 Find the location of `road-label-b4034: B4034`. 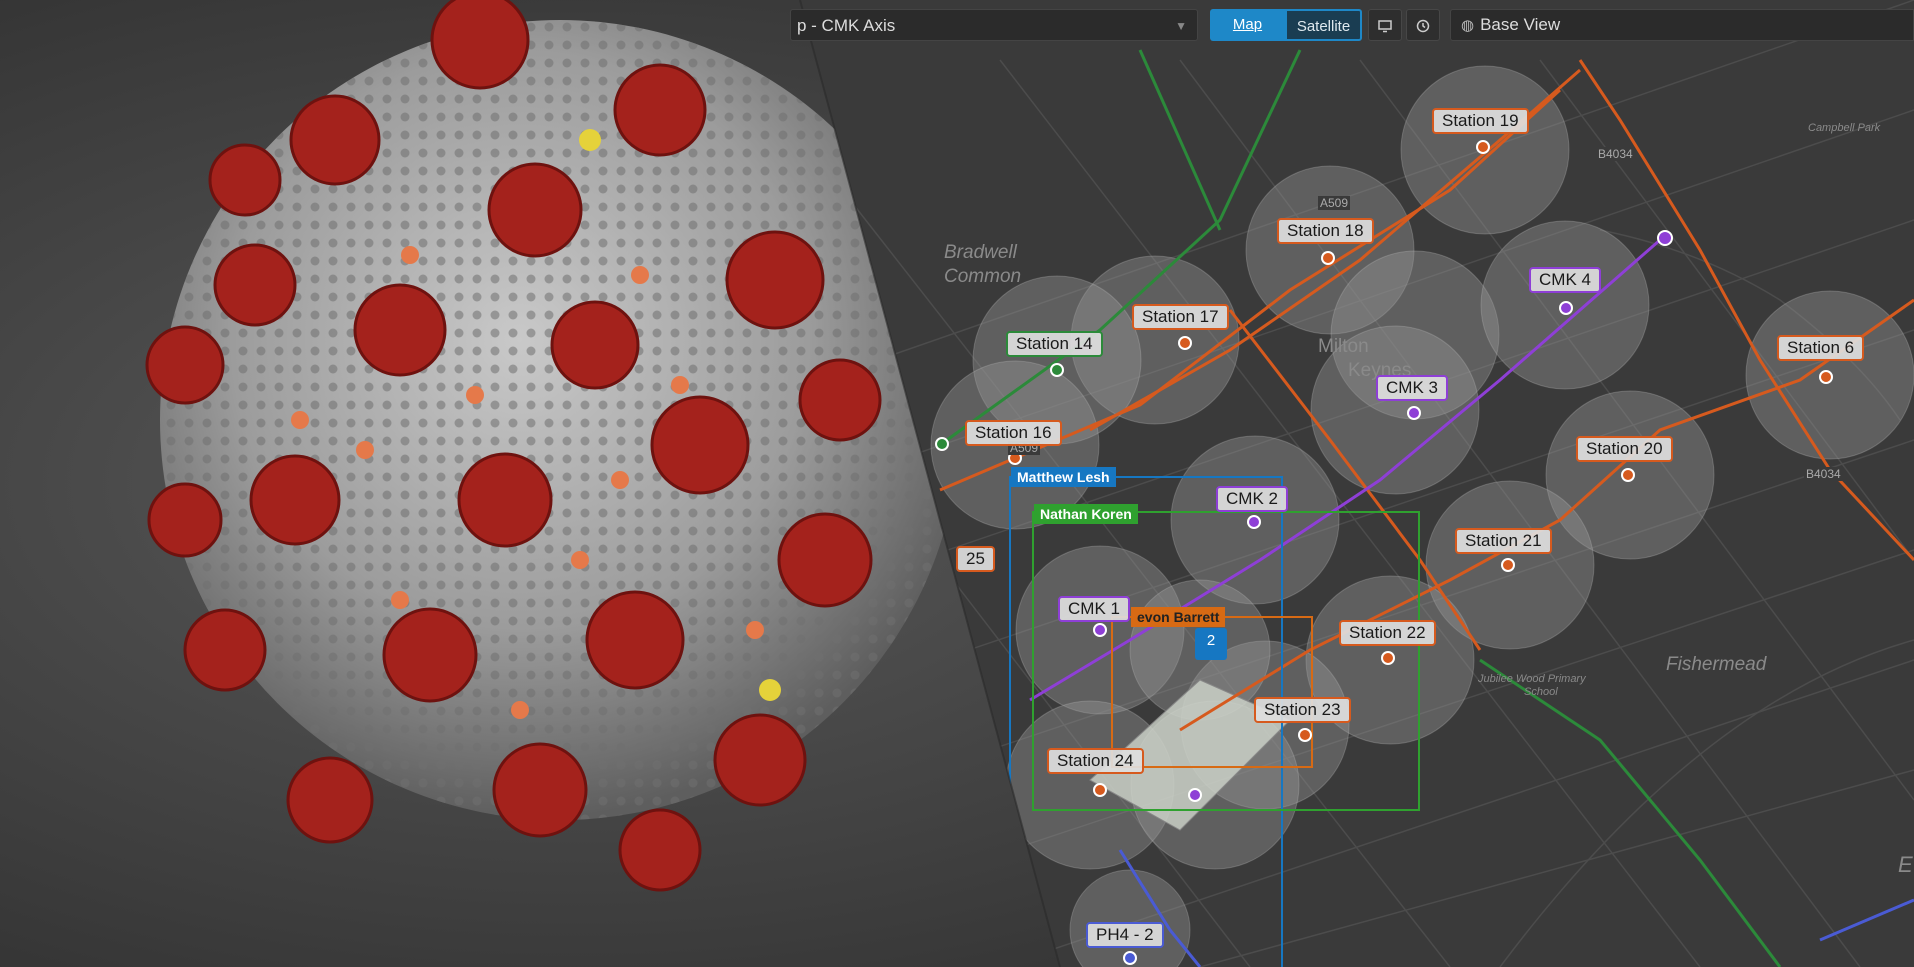

road-label-b4034: B4034 is located at coordinates (1615, 154).